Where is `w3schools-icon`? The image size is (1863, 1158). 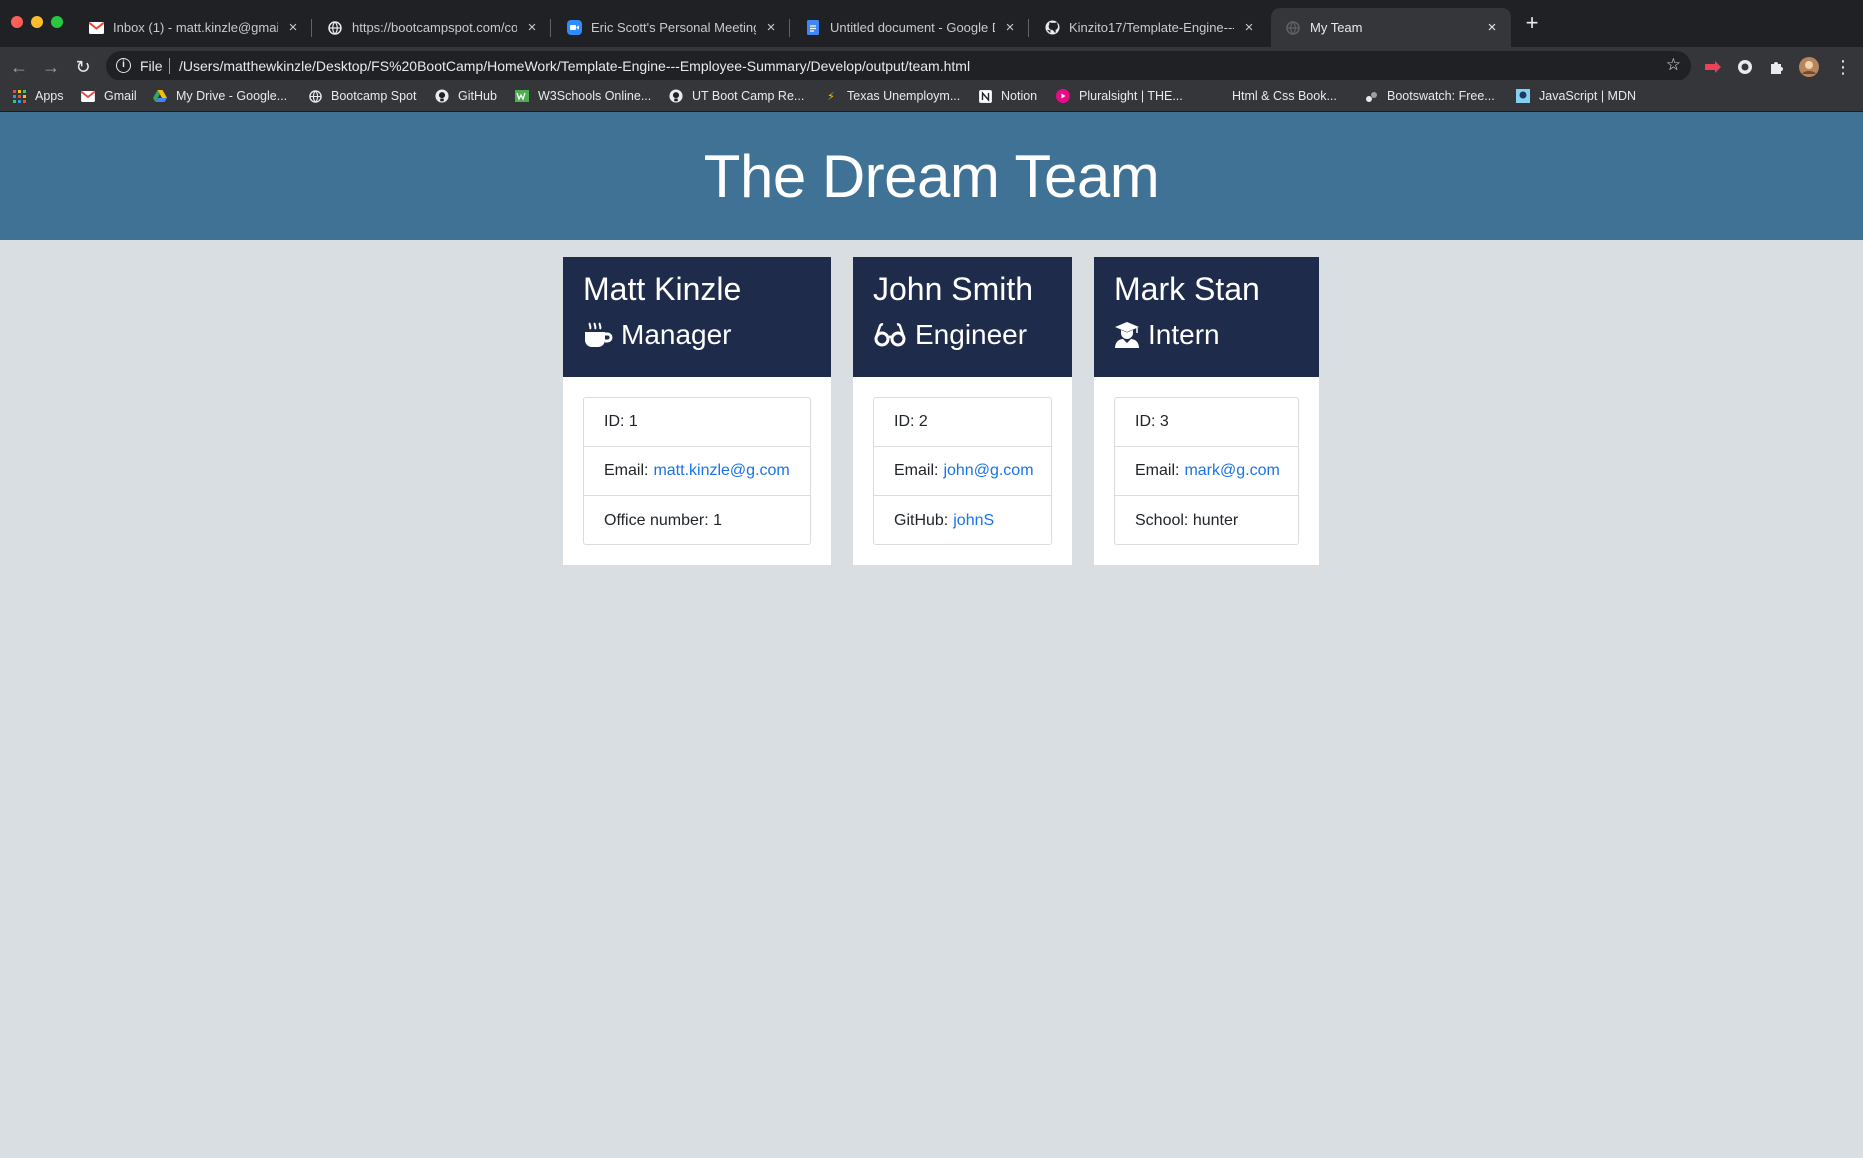 w3schools-icon is located at coordinates (522, 96).